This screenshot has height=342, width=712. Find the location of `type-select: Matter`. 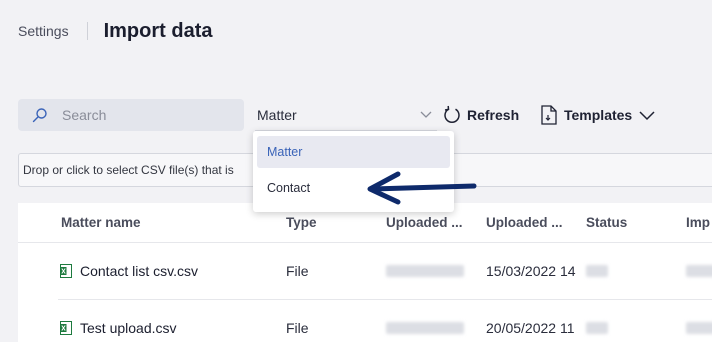

type-select: Matter is located at coordinates (346, 115).